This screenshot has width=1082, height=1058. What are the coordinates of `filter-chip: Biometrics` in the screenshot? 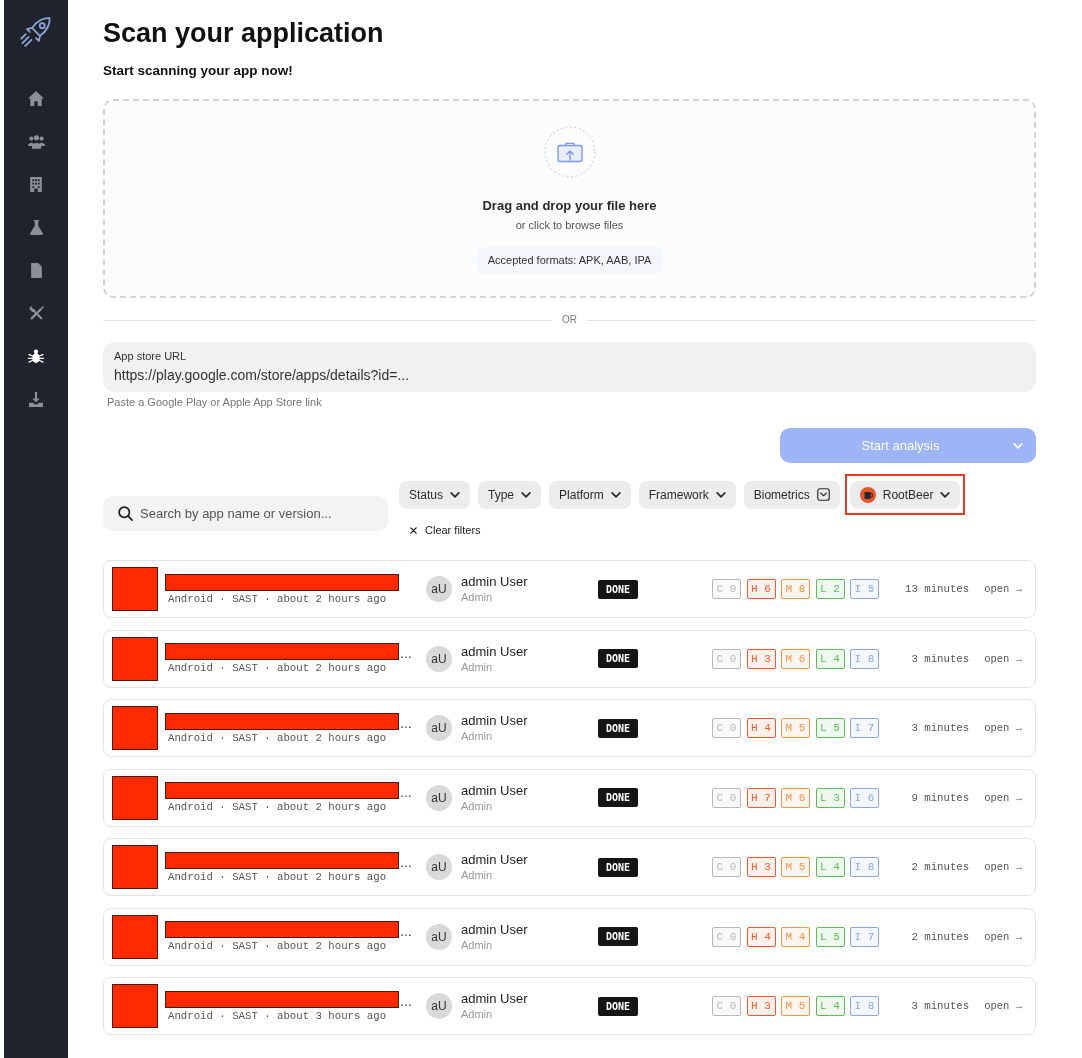 It's located at (791, 494).